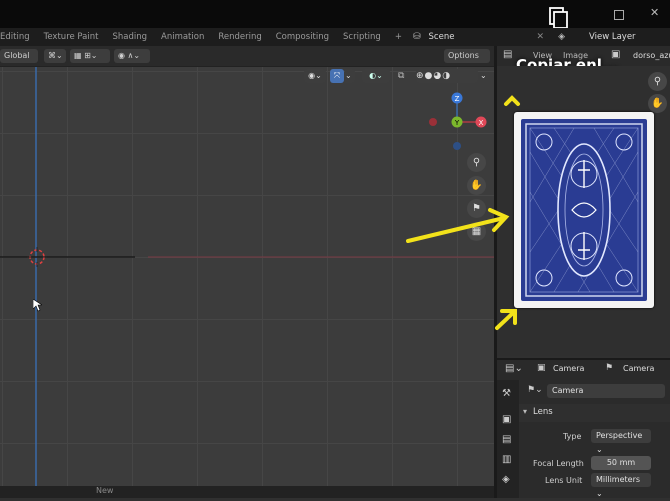 This screenshot has width=670, height=501. Describe the element at coordinates (609, 368) in the screenshot. I see `camera-data-icon: ⚑` at that location.